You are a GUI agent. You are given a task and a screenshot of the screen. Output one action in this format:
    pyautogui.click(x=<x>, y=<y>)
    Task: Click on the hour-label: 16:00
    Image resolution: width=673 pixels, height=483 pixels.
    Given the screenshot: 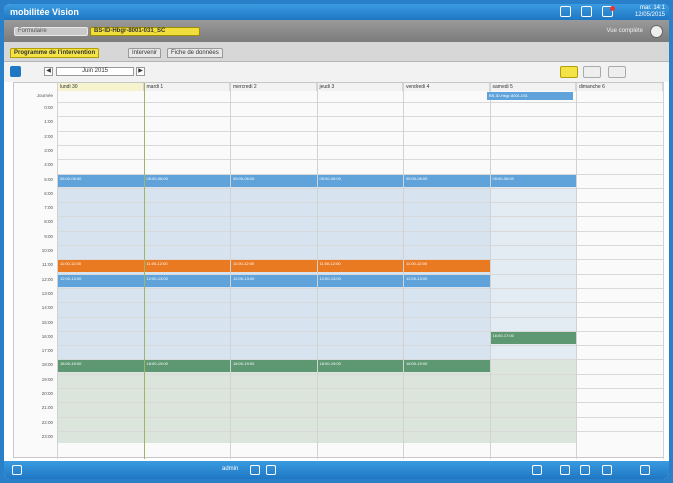 What is the action you would take?
    pyautogui.click(x=47, y=336)
    